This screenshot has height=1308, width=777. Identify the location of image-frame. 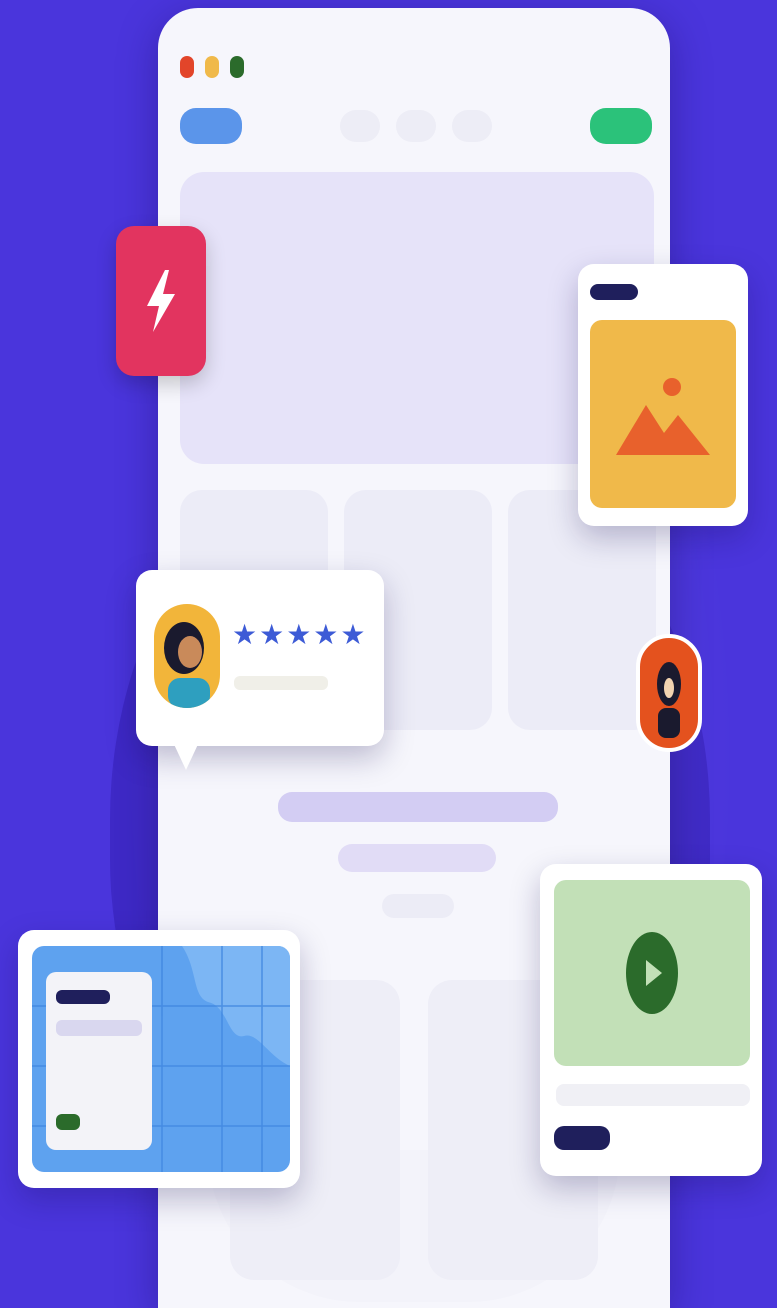
(663, 414).